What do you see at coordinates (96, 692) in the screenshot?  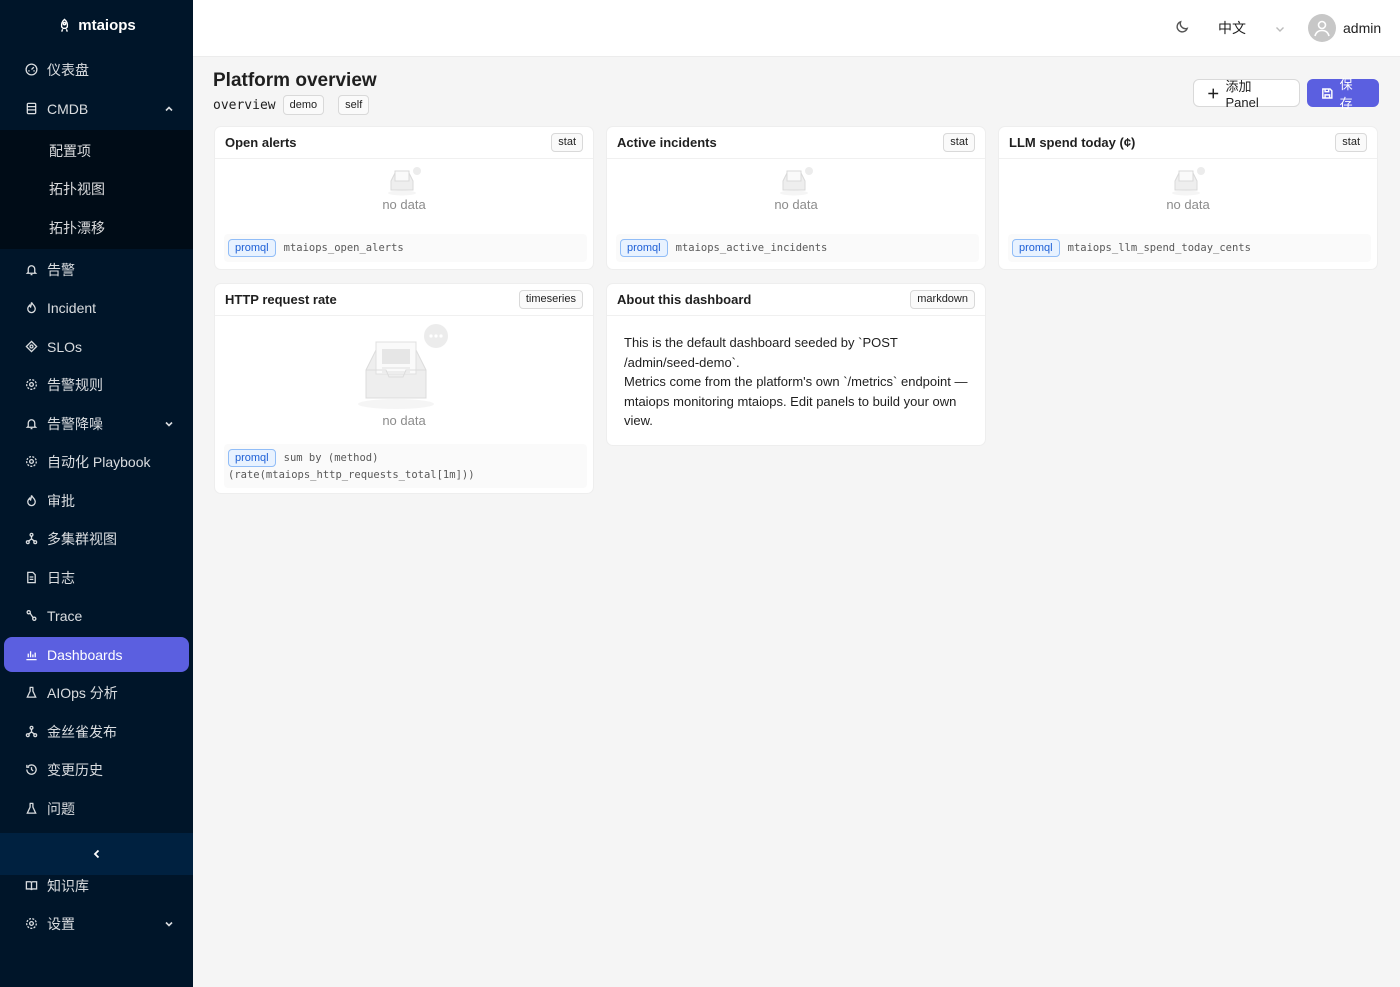 I see `sidebar-item-aiops-analysis: AIOps 分析` at bounding box center [96, 692].